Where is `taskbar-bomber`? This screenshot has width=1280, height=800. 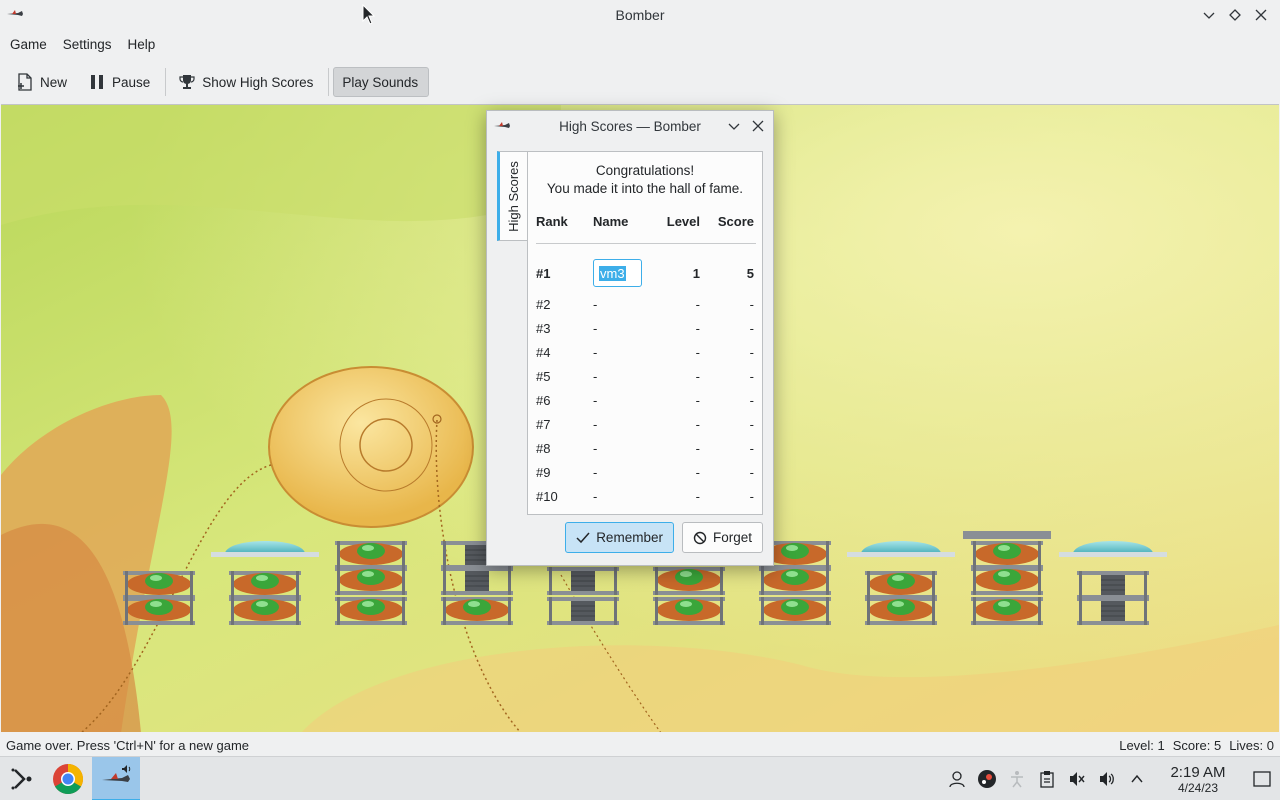
taskbar-bomber is located at coordinates (116, 778).